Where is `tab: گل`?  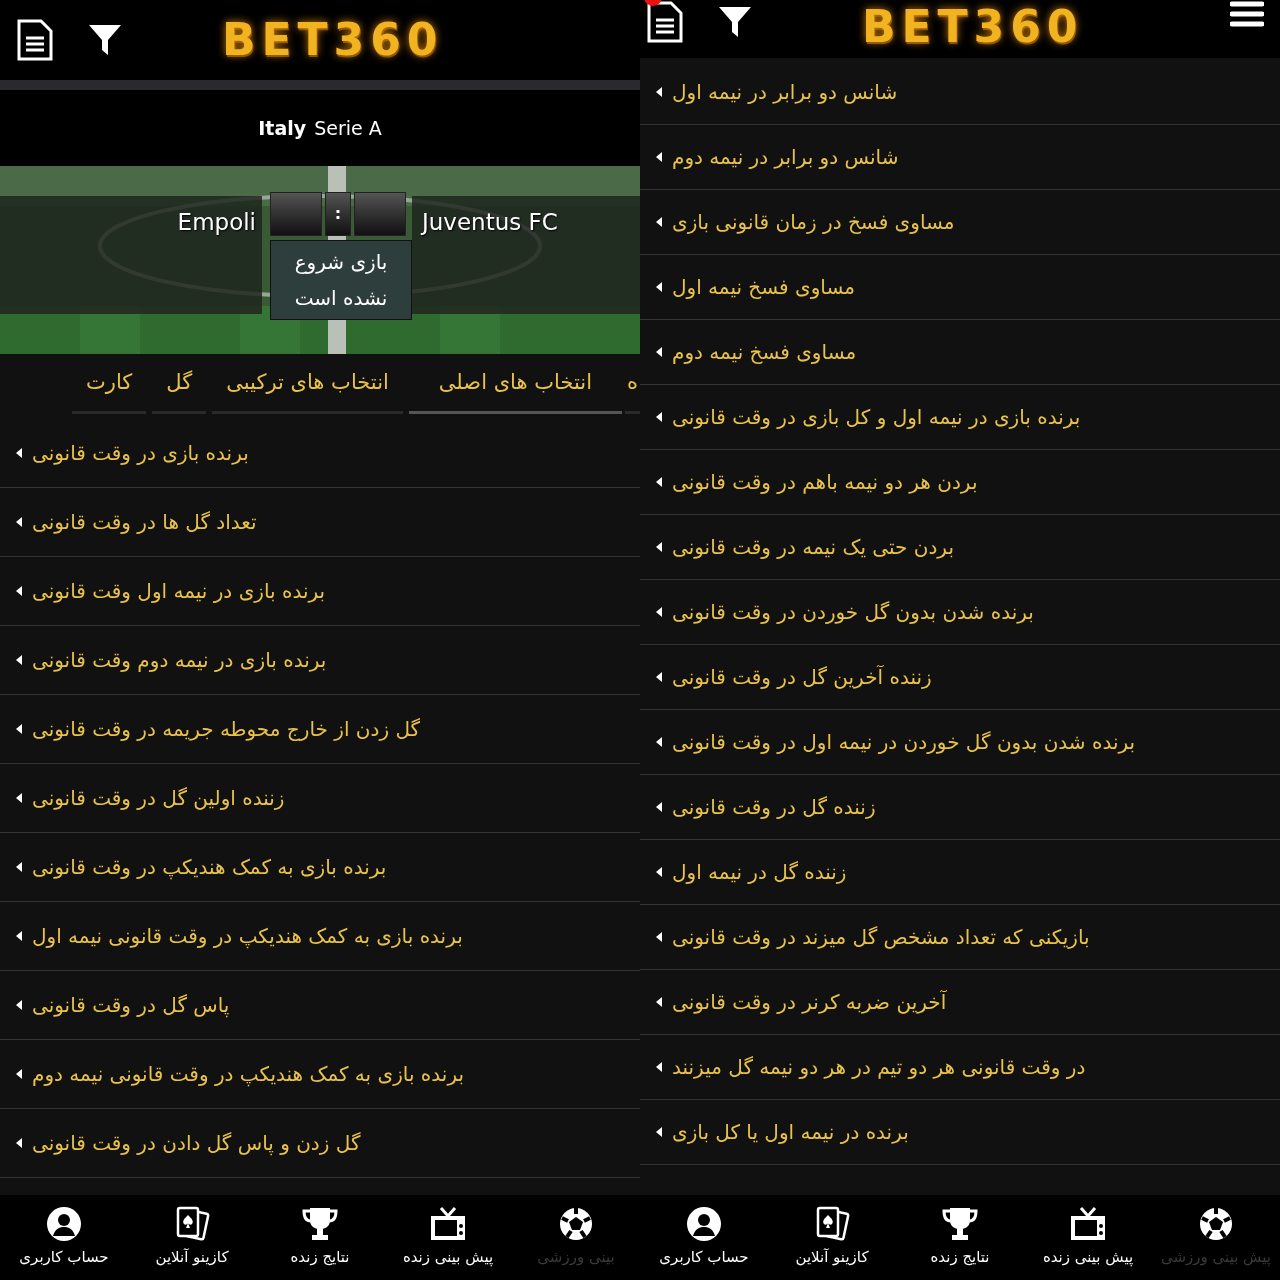 tab: گل is located at coordinates (179, 384).